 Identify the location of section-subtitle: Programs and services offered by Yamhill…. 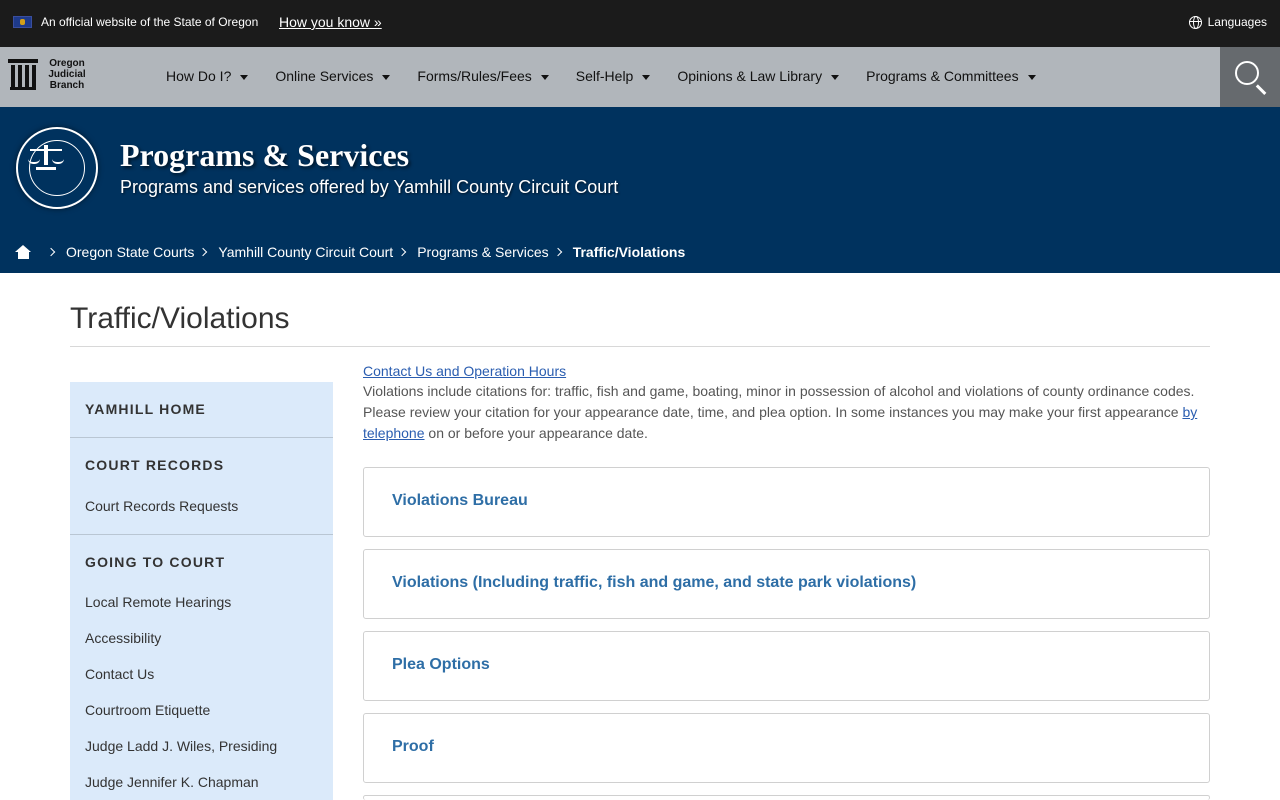
(369, 187).